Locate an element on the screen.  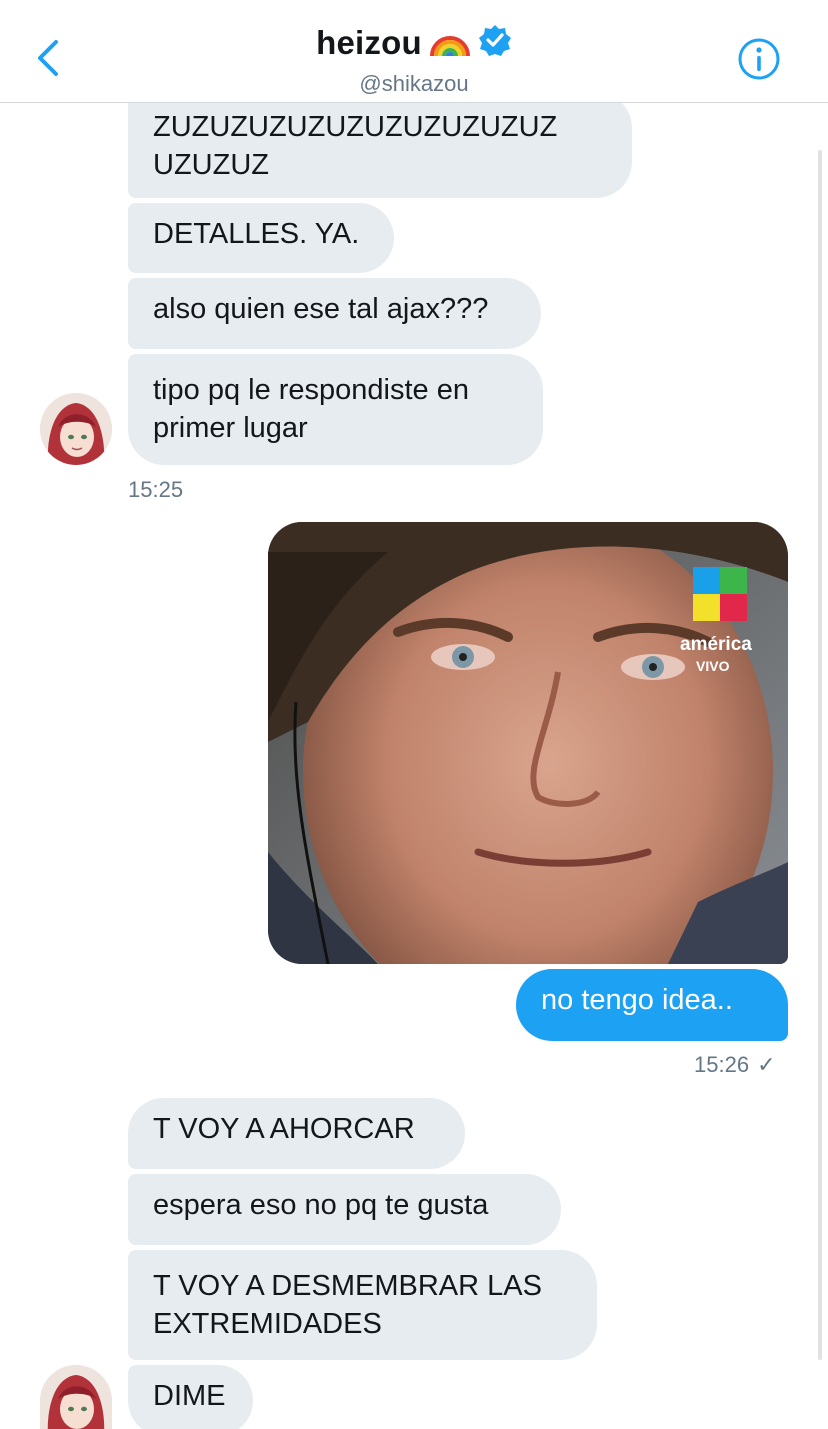
message-text: espera eso no pq te gusta is located at coordinates (321, 1205).